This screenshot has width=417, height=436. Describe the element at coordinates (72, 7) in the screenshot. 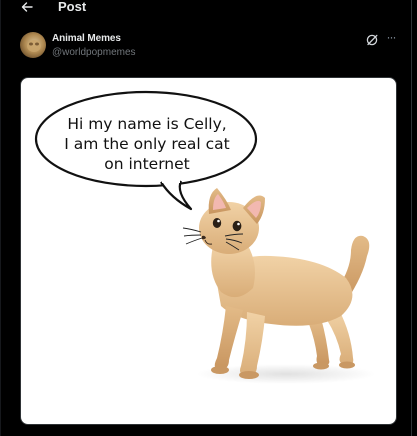

I see `page-title: Post` at that location.